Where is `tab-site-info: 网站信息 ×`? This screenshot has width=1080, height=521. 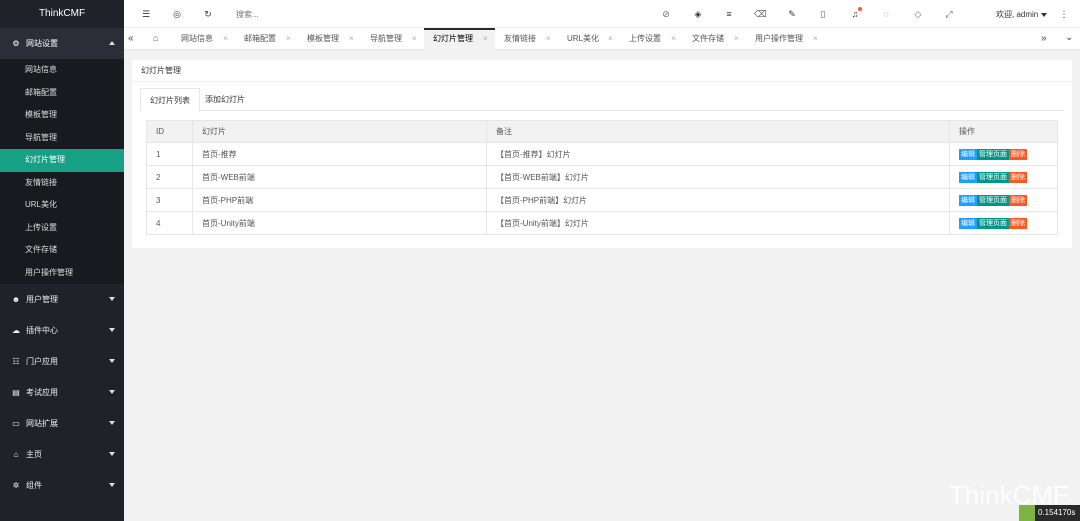
tab-site-info: 网站信息 × is located at coordinates (203, 39).